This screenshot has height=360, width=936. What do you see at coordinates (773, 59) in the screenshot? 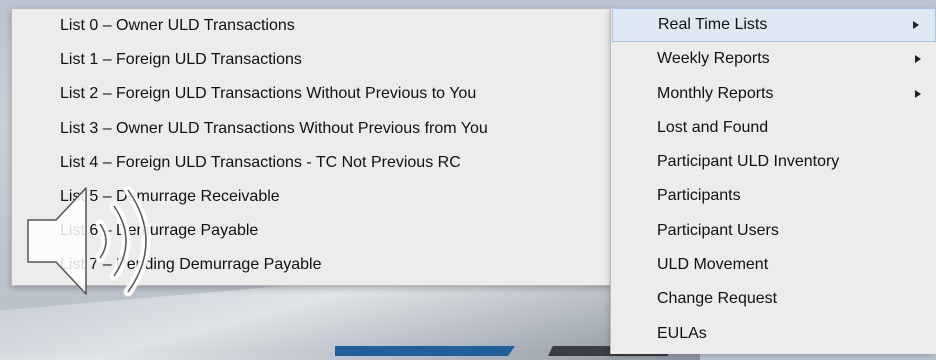
I see `menu-item-weekly-reports: Weekly Reports` at bounding box center [773, 59].